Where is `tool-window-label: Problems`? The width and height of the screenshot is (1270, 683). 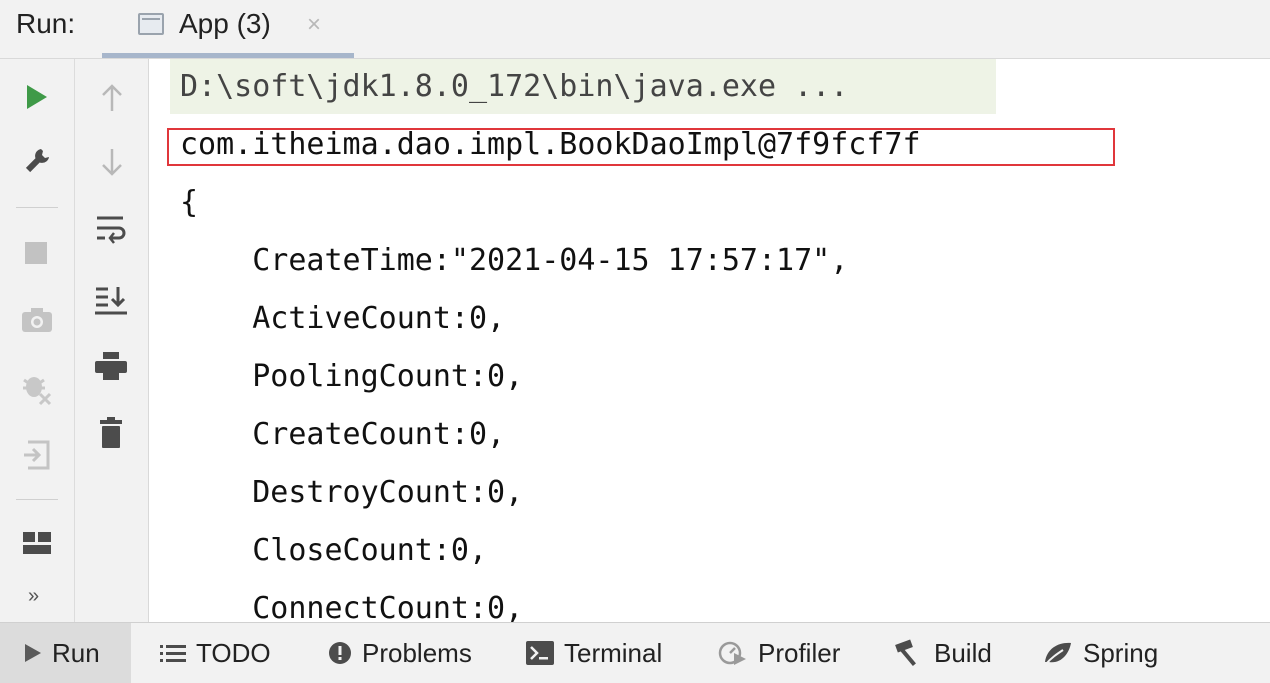 tool-window-label: Problems is located at coordinates (417, 652).